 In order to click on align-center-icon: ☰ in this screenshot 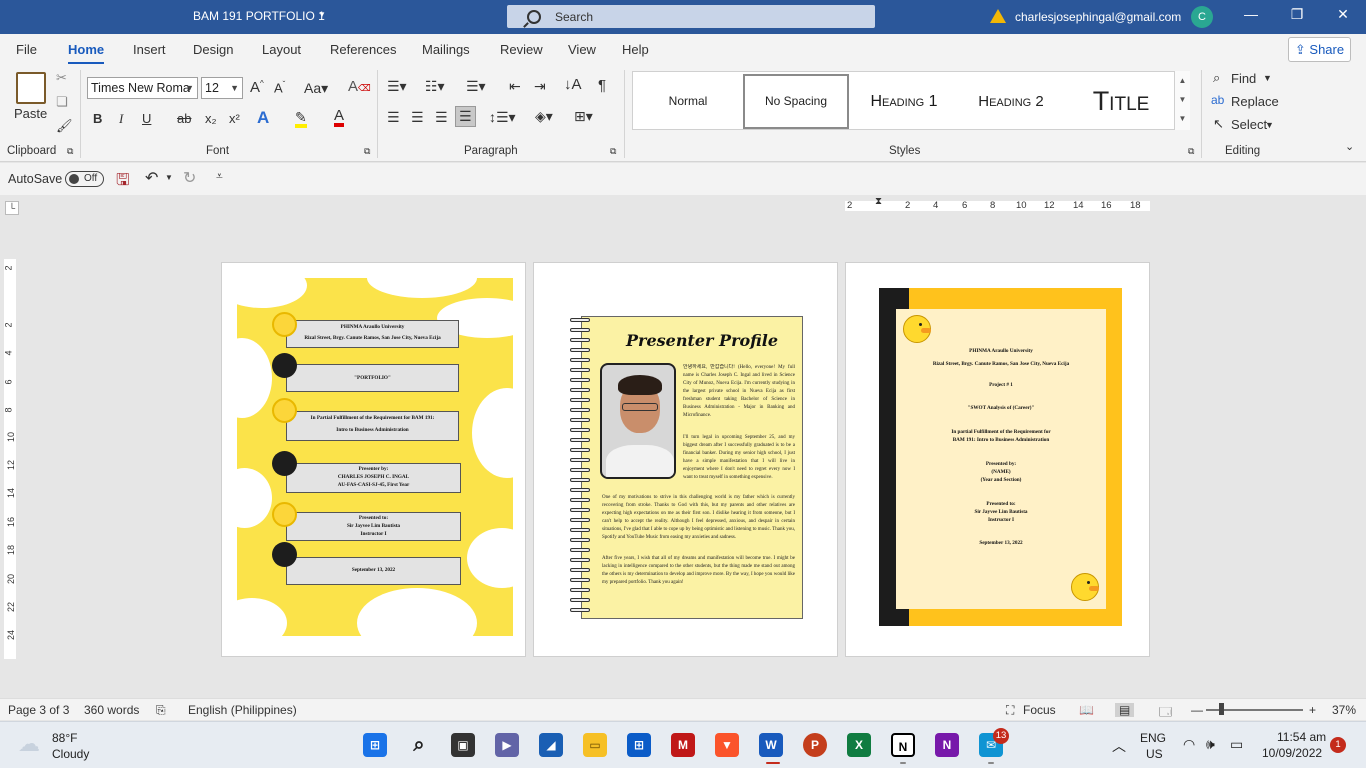, I will do `click(417, 117)`.